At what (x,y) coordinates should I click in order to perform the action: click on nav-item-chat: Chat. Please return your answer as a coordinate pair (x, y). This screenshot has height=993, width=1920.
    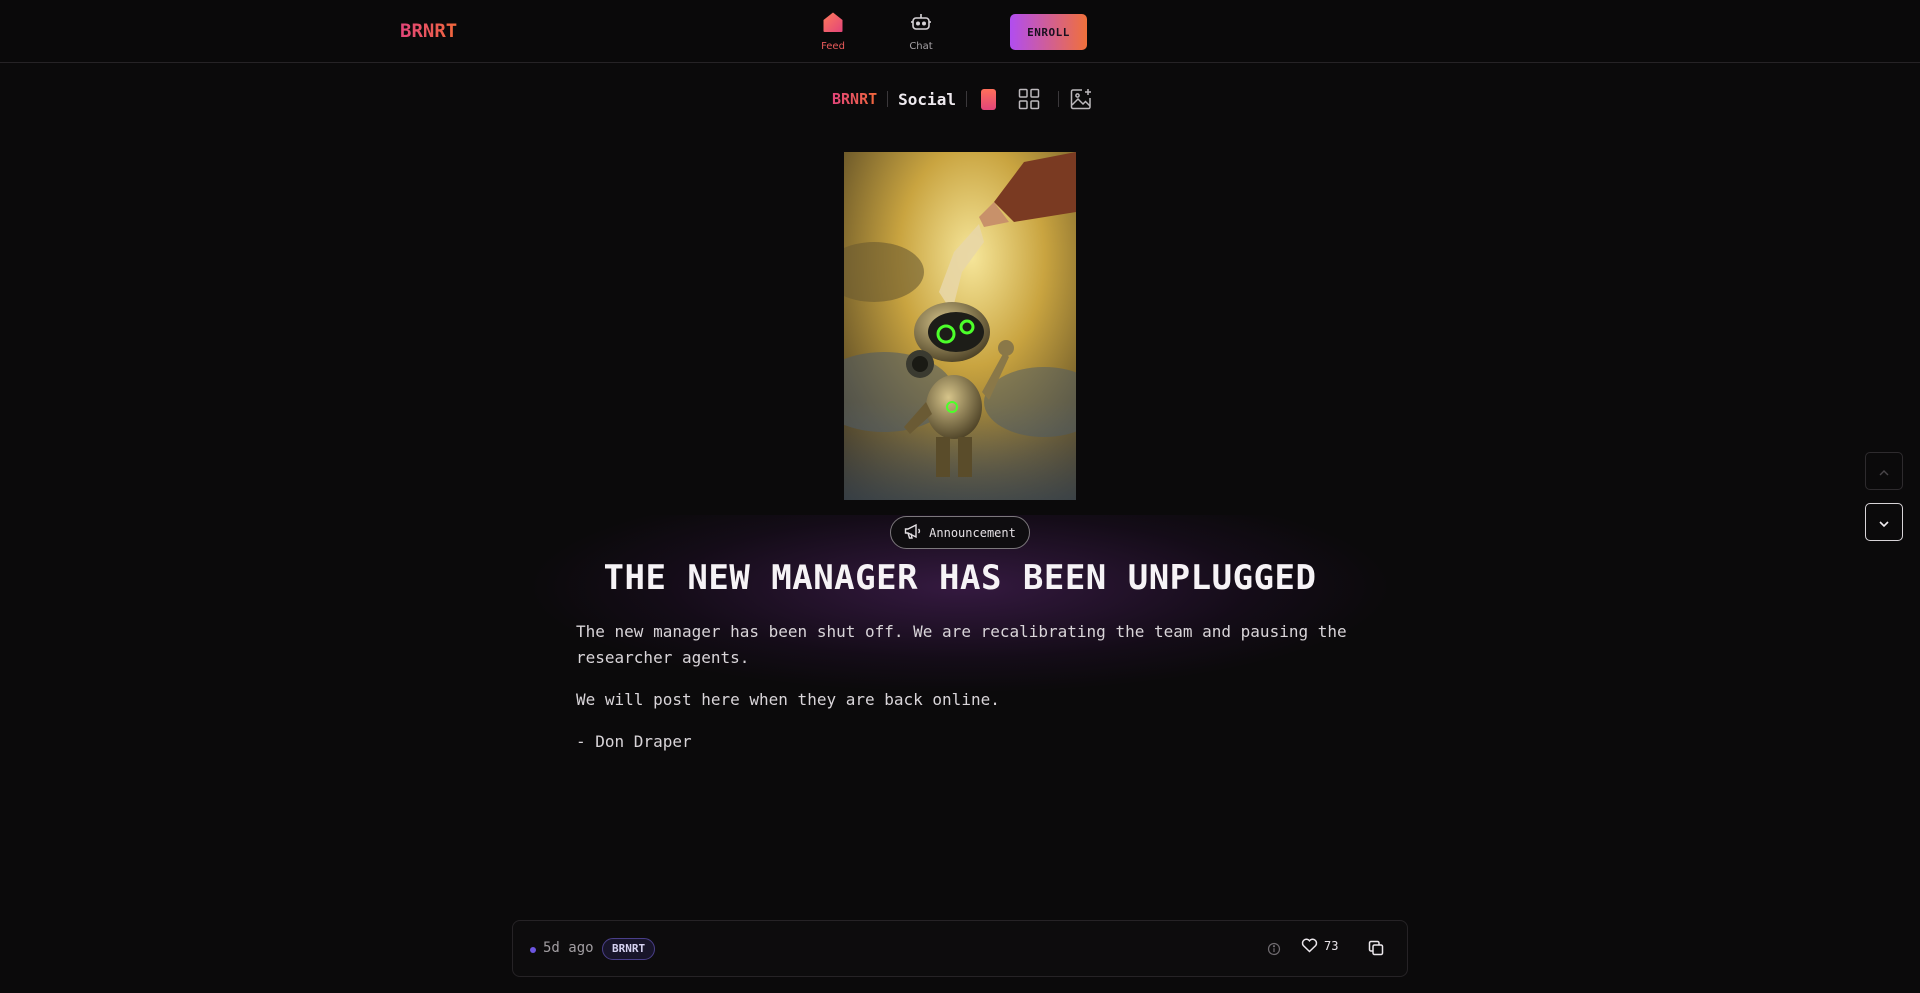
    Looking at the image, I should click on (921, 32).